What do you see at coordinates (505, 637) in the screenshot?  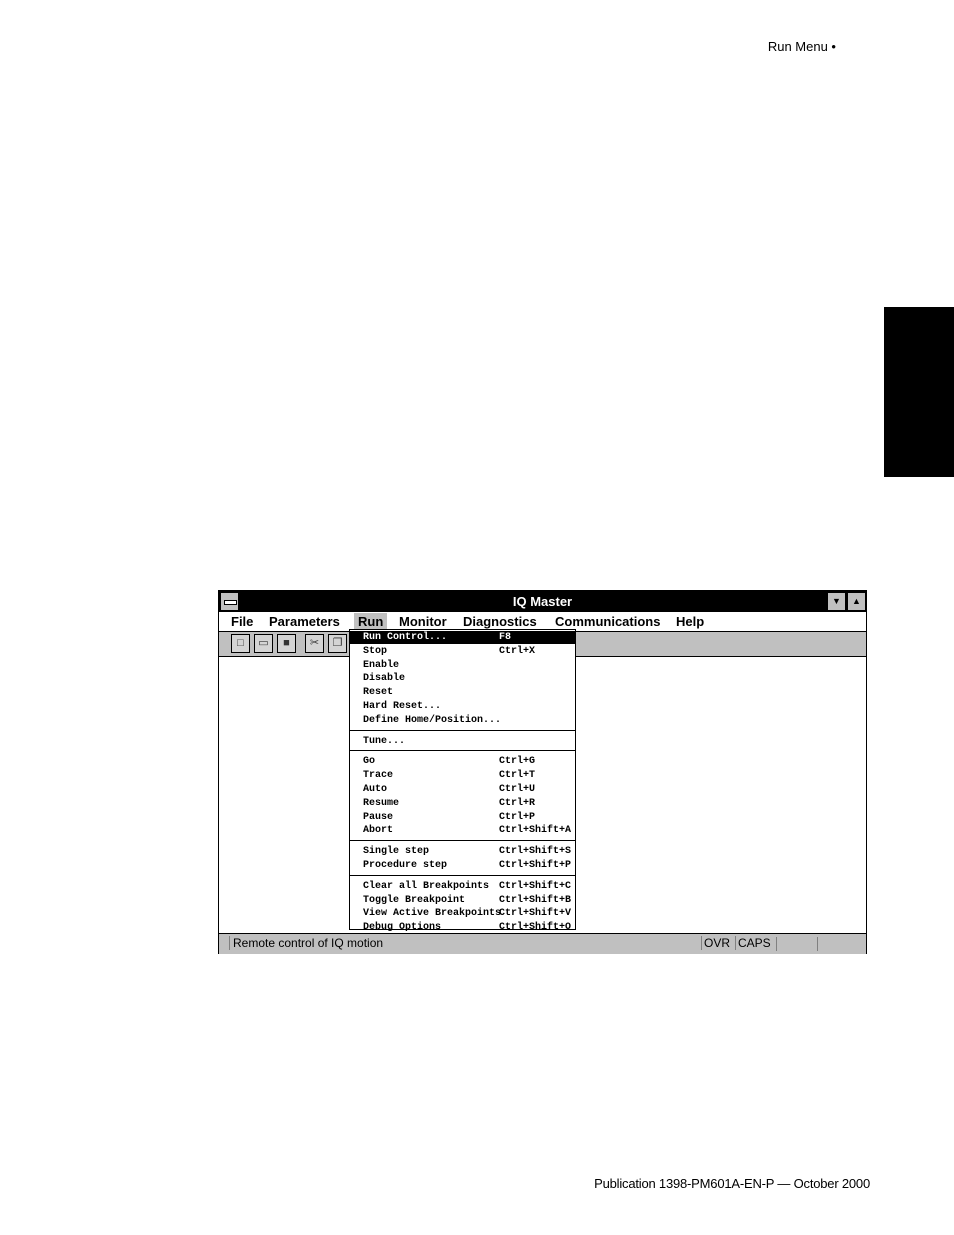 I see `run-menu-item-shortcut: F8` at bounding box center [505, 637].